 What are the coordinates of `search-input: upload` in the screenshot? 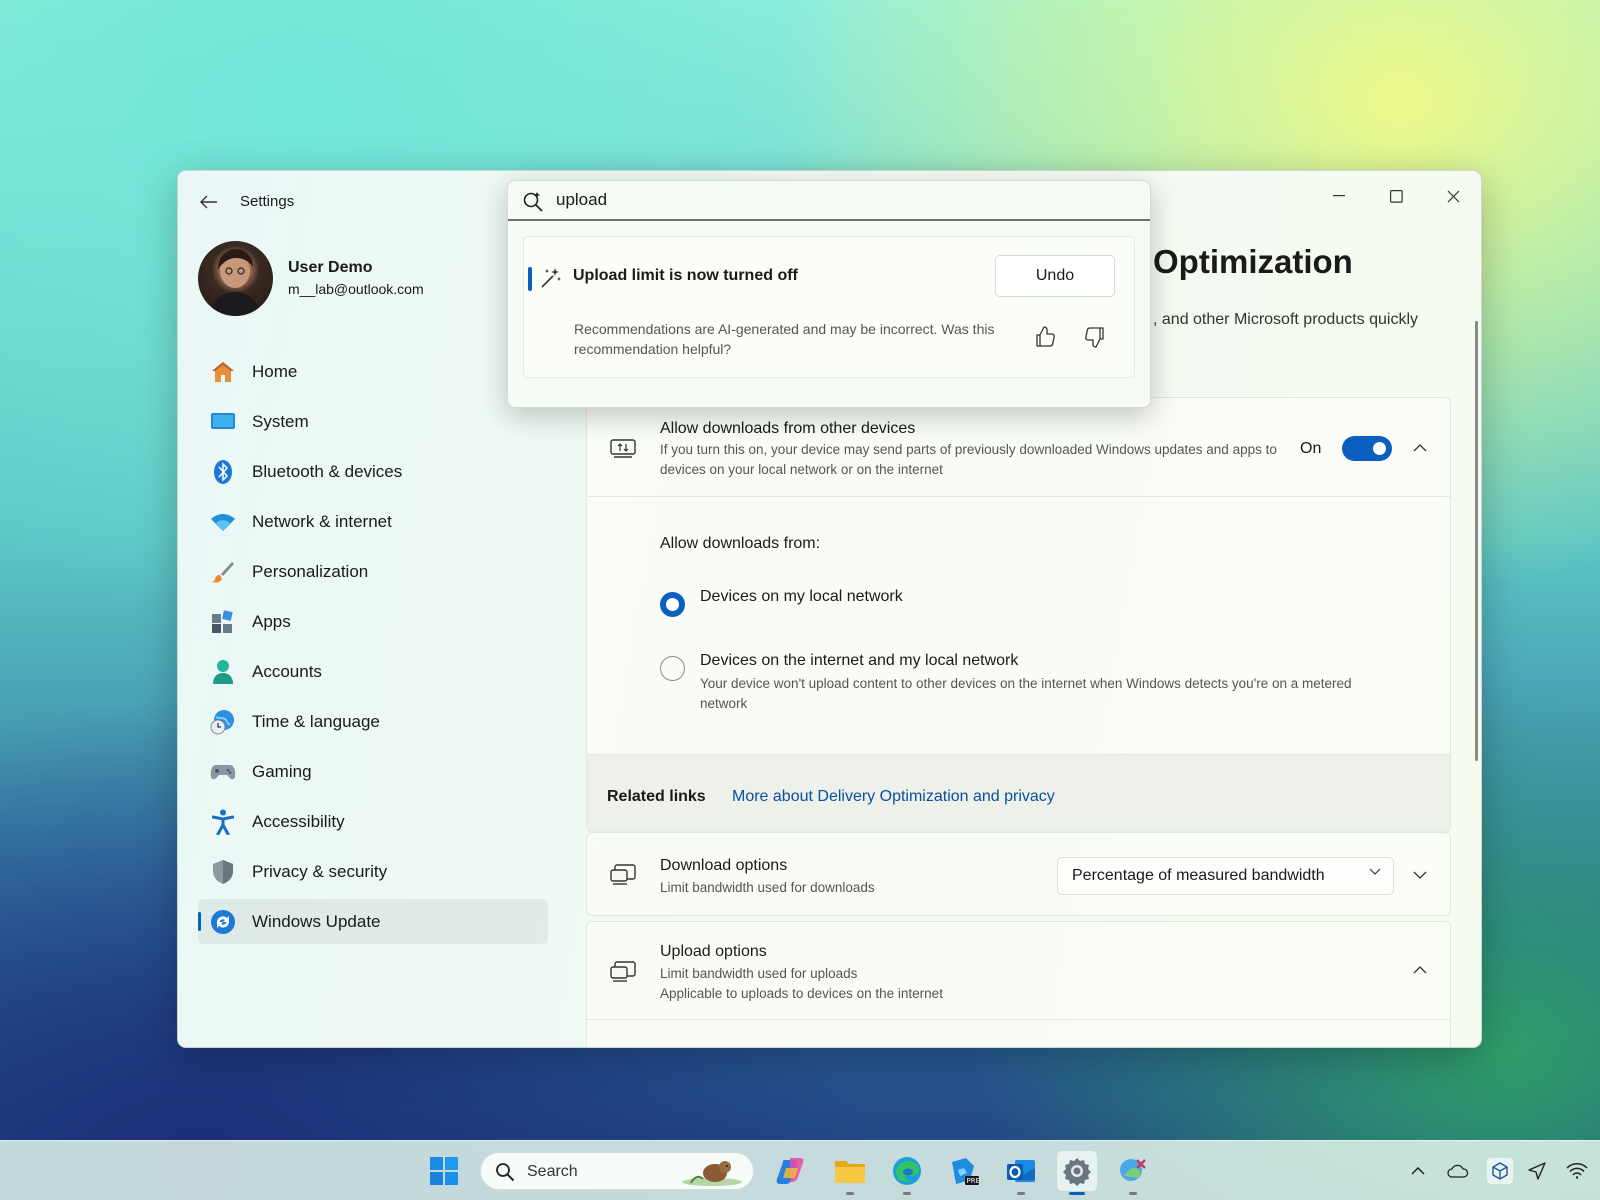 It's located at (829, 201).